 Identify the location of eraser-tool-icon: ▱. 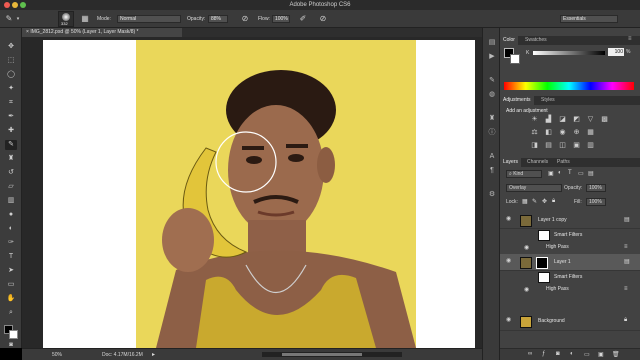
(11, 187).